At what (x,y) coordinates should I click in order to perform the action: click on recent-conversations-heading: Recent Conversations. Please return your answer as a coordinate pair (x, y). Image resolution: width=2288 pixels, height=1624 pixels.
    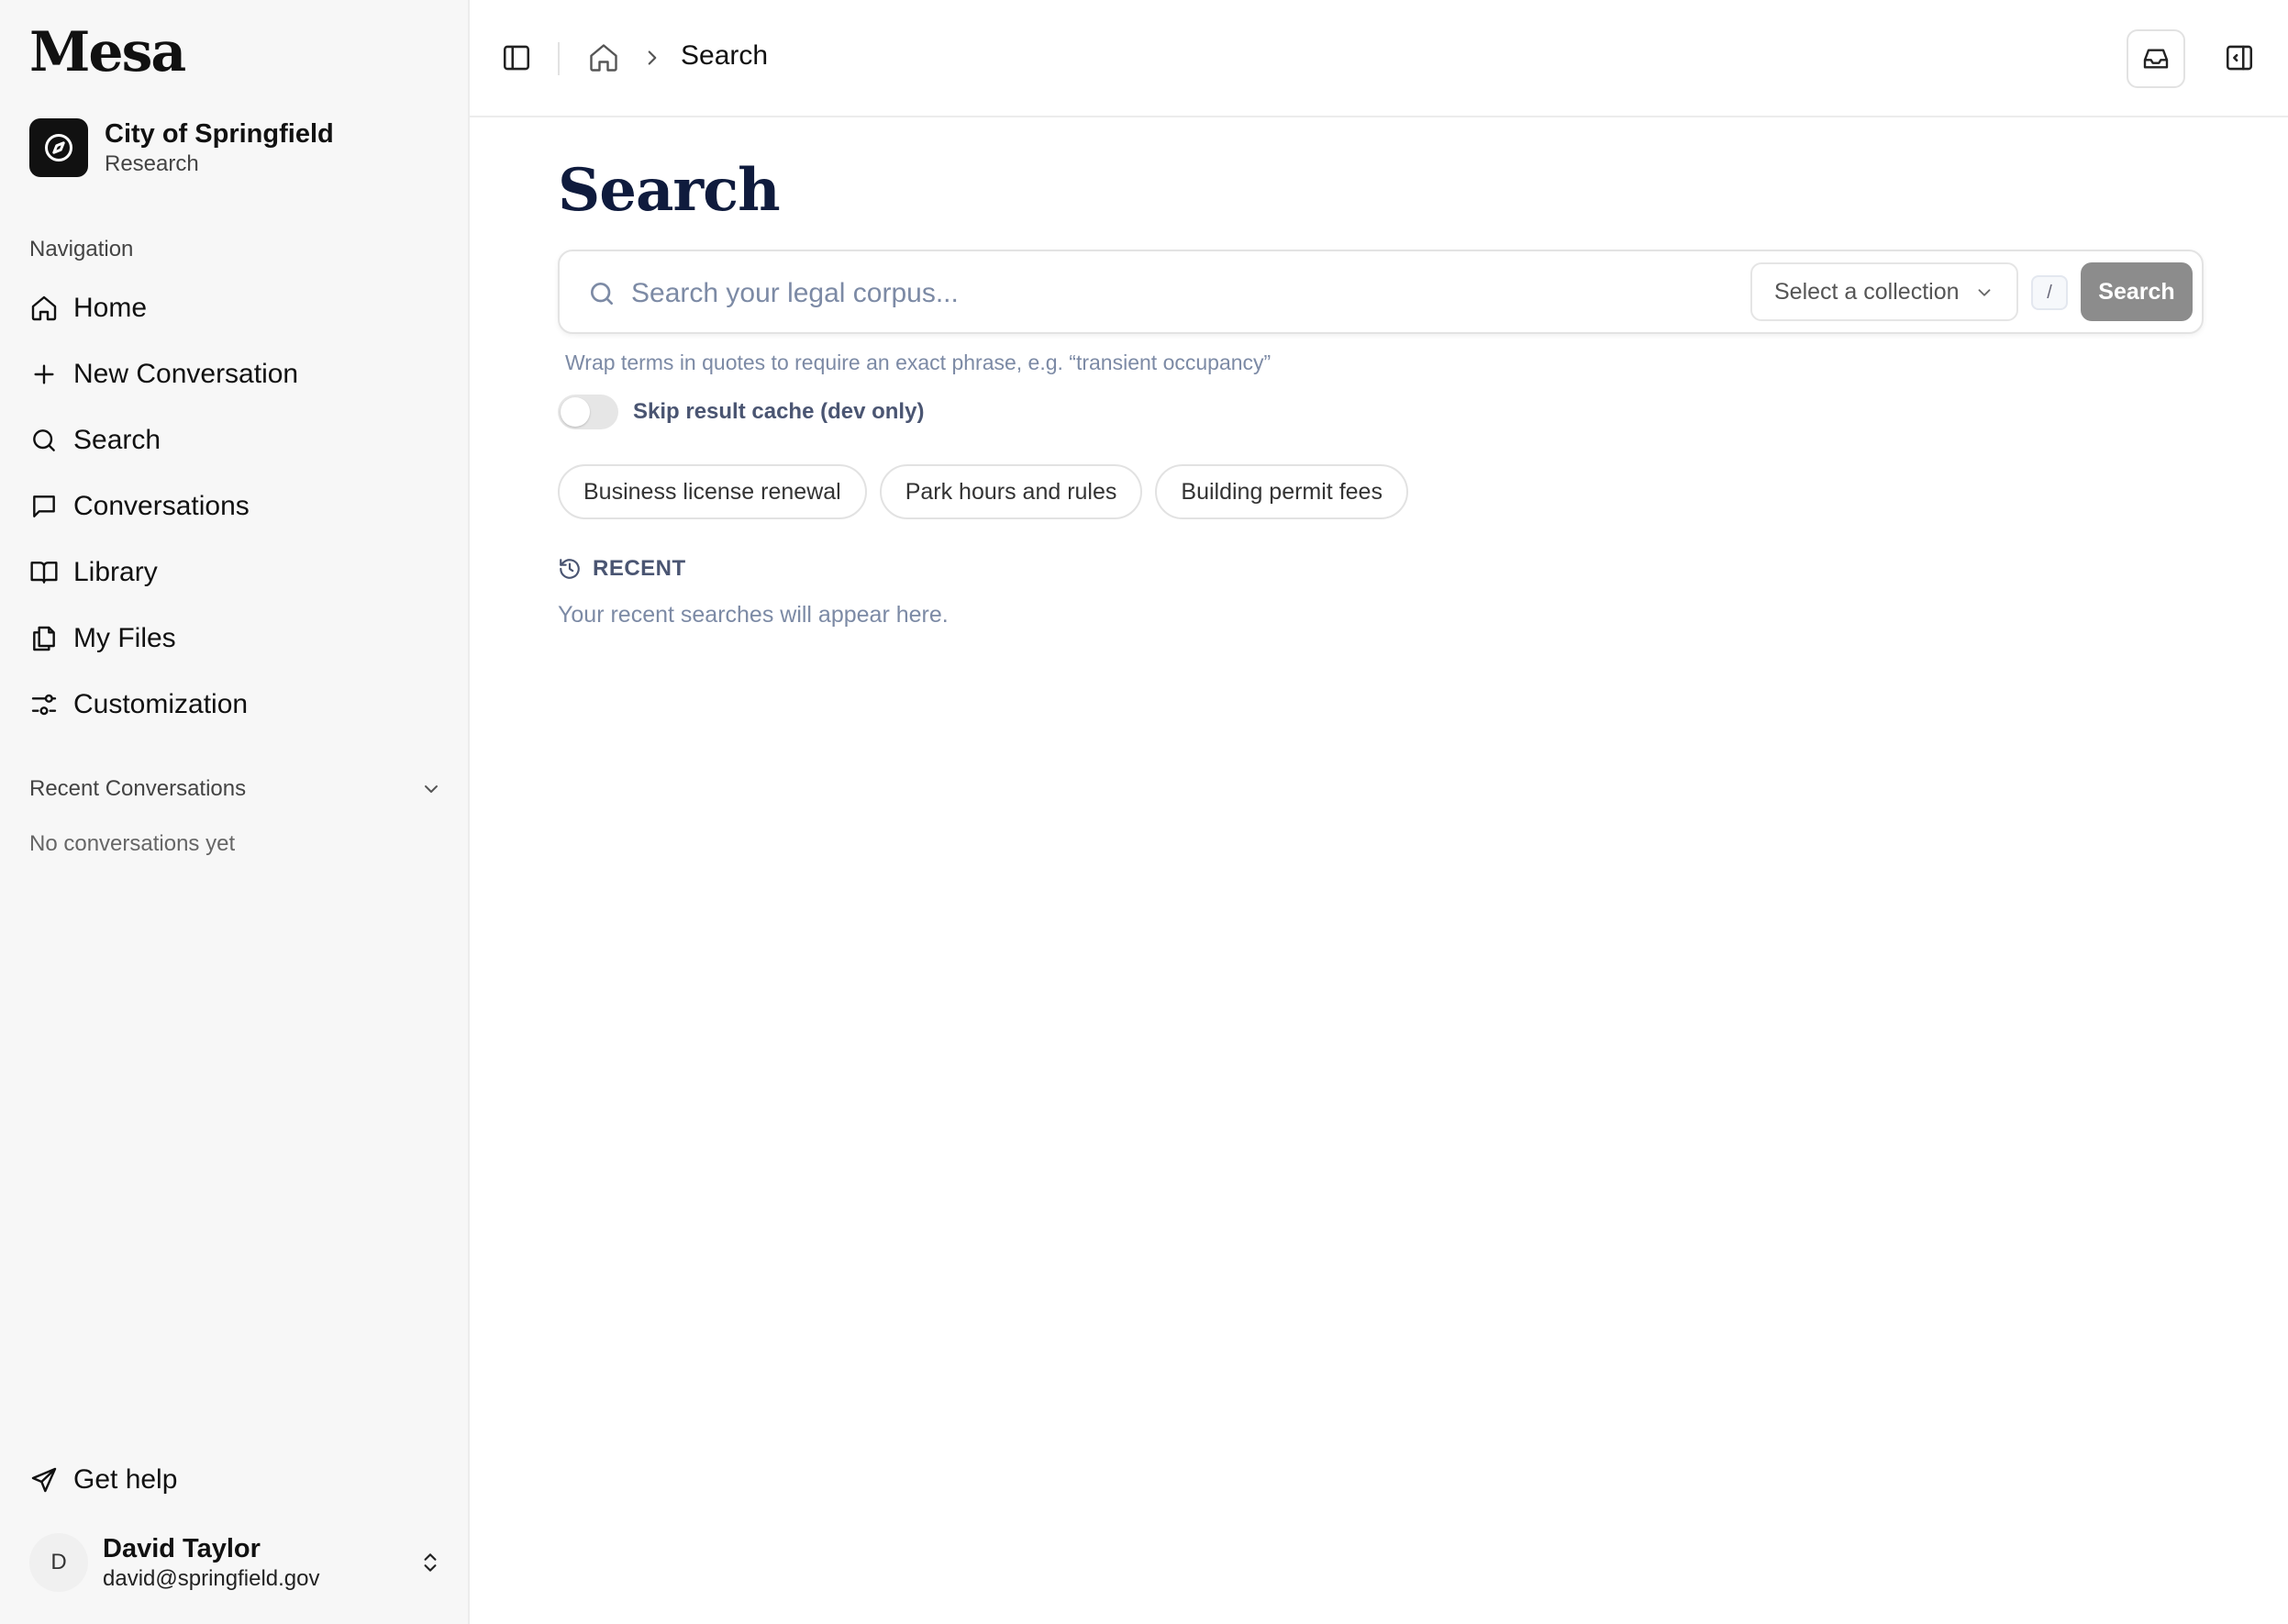
    Looking at the image, I should click on (138, 788).